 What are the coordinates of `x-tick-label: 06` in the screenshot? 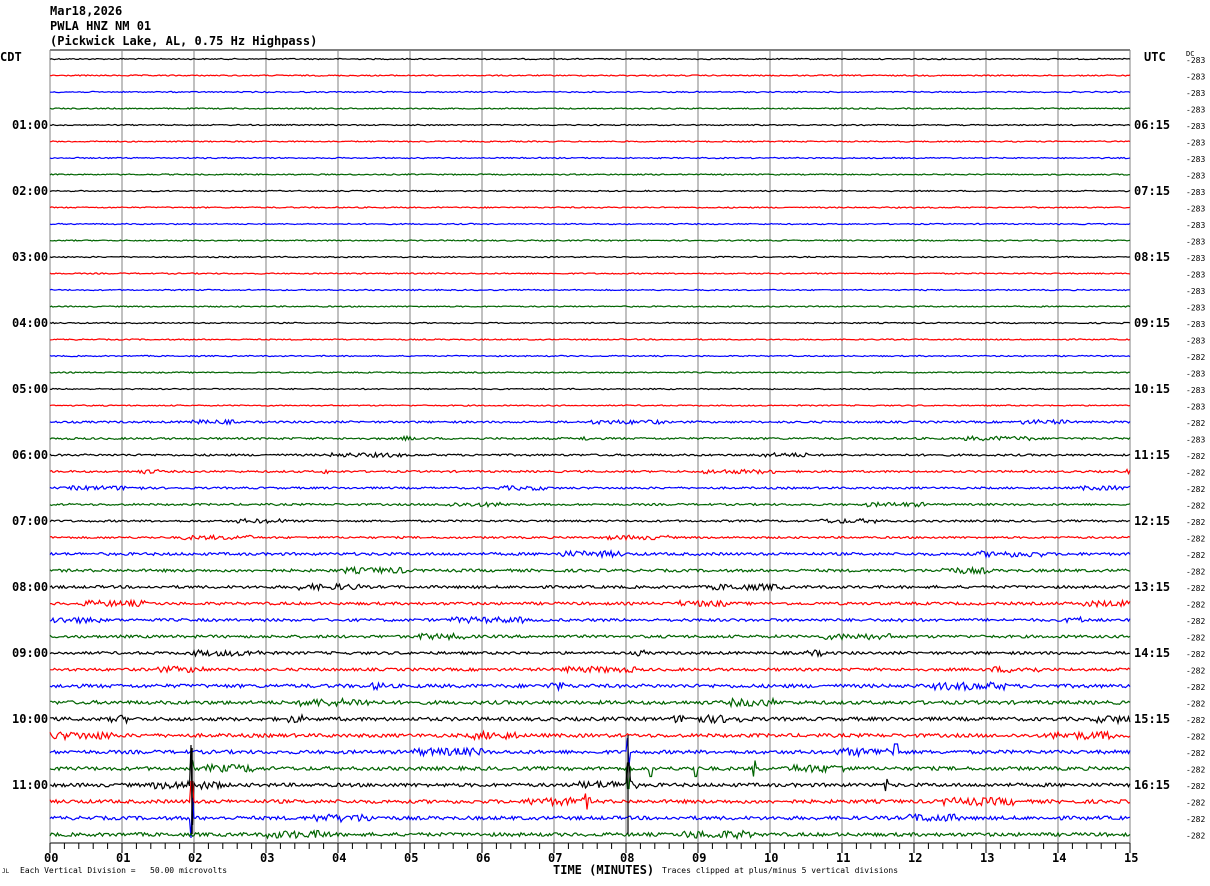 It's located at (483, 858).